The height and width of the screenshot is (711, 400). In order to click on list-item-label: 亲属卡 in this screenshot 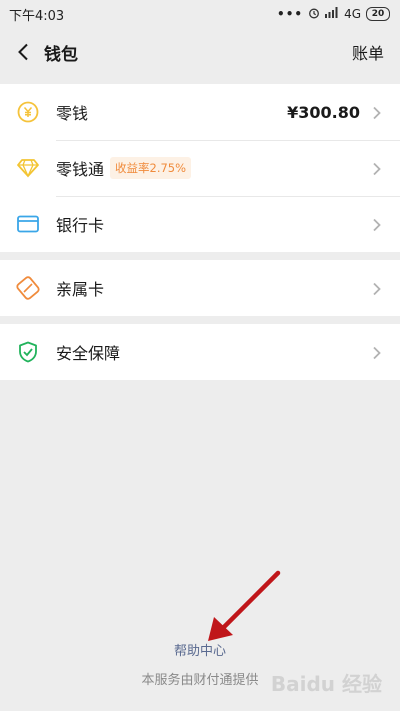, I will do `click(80, 289)`.